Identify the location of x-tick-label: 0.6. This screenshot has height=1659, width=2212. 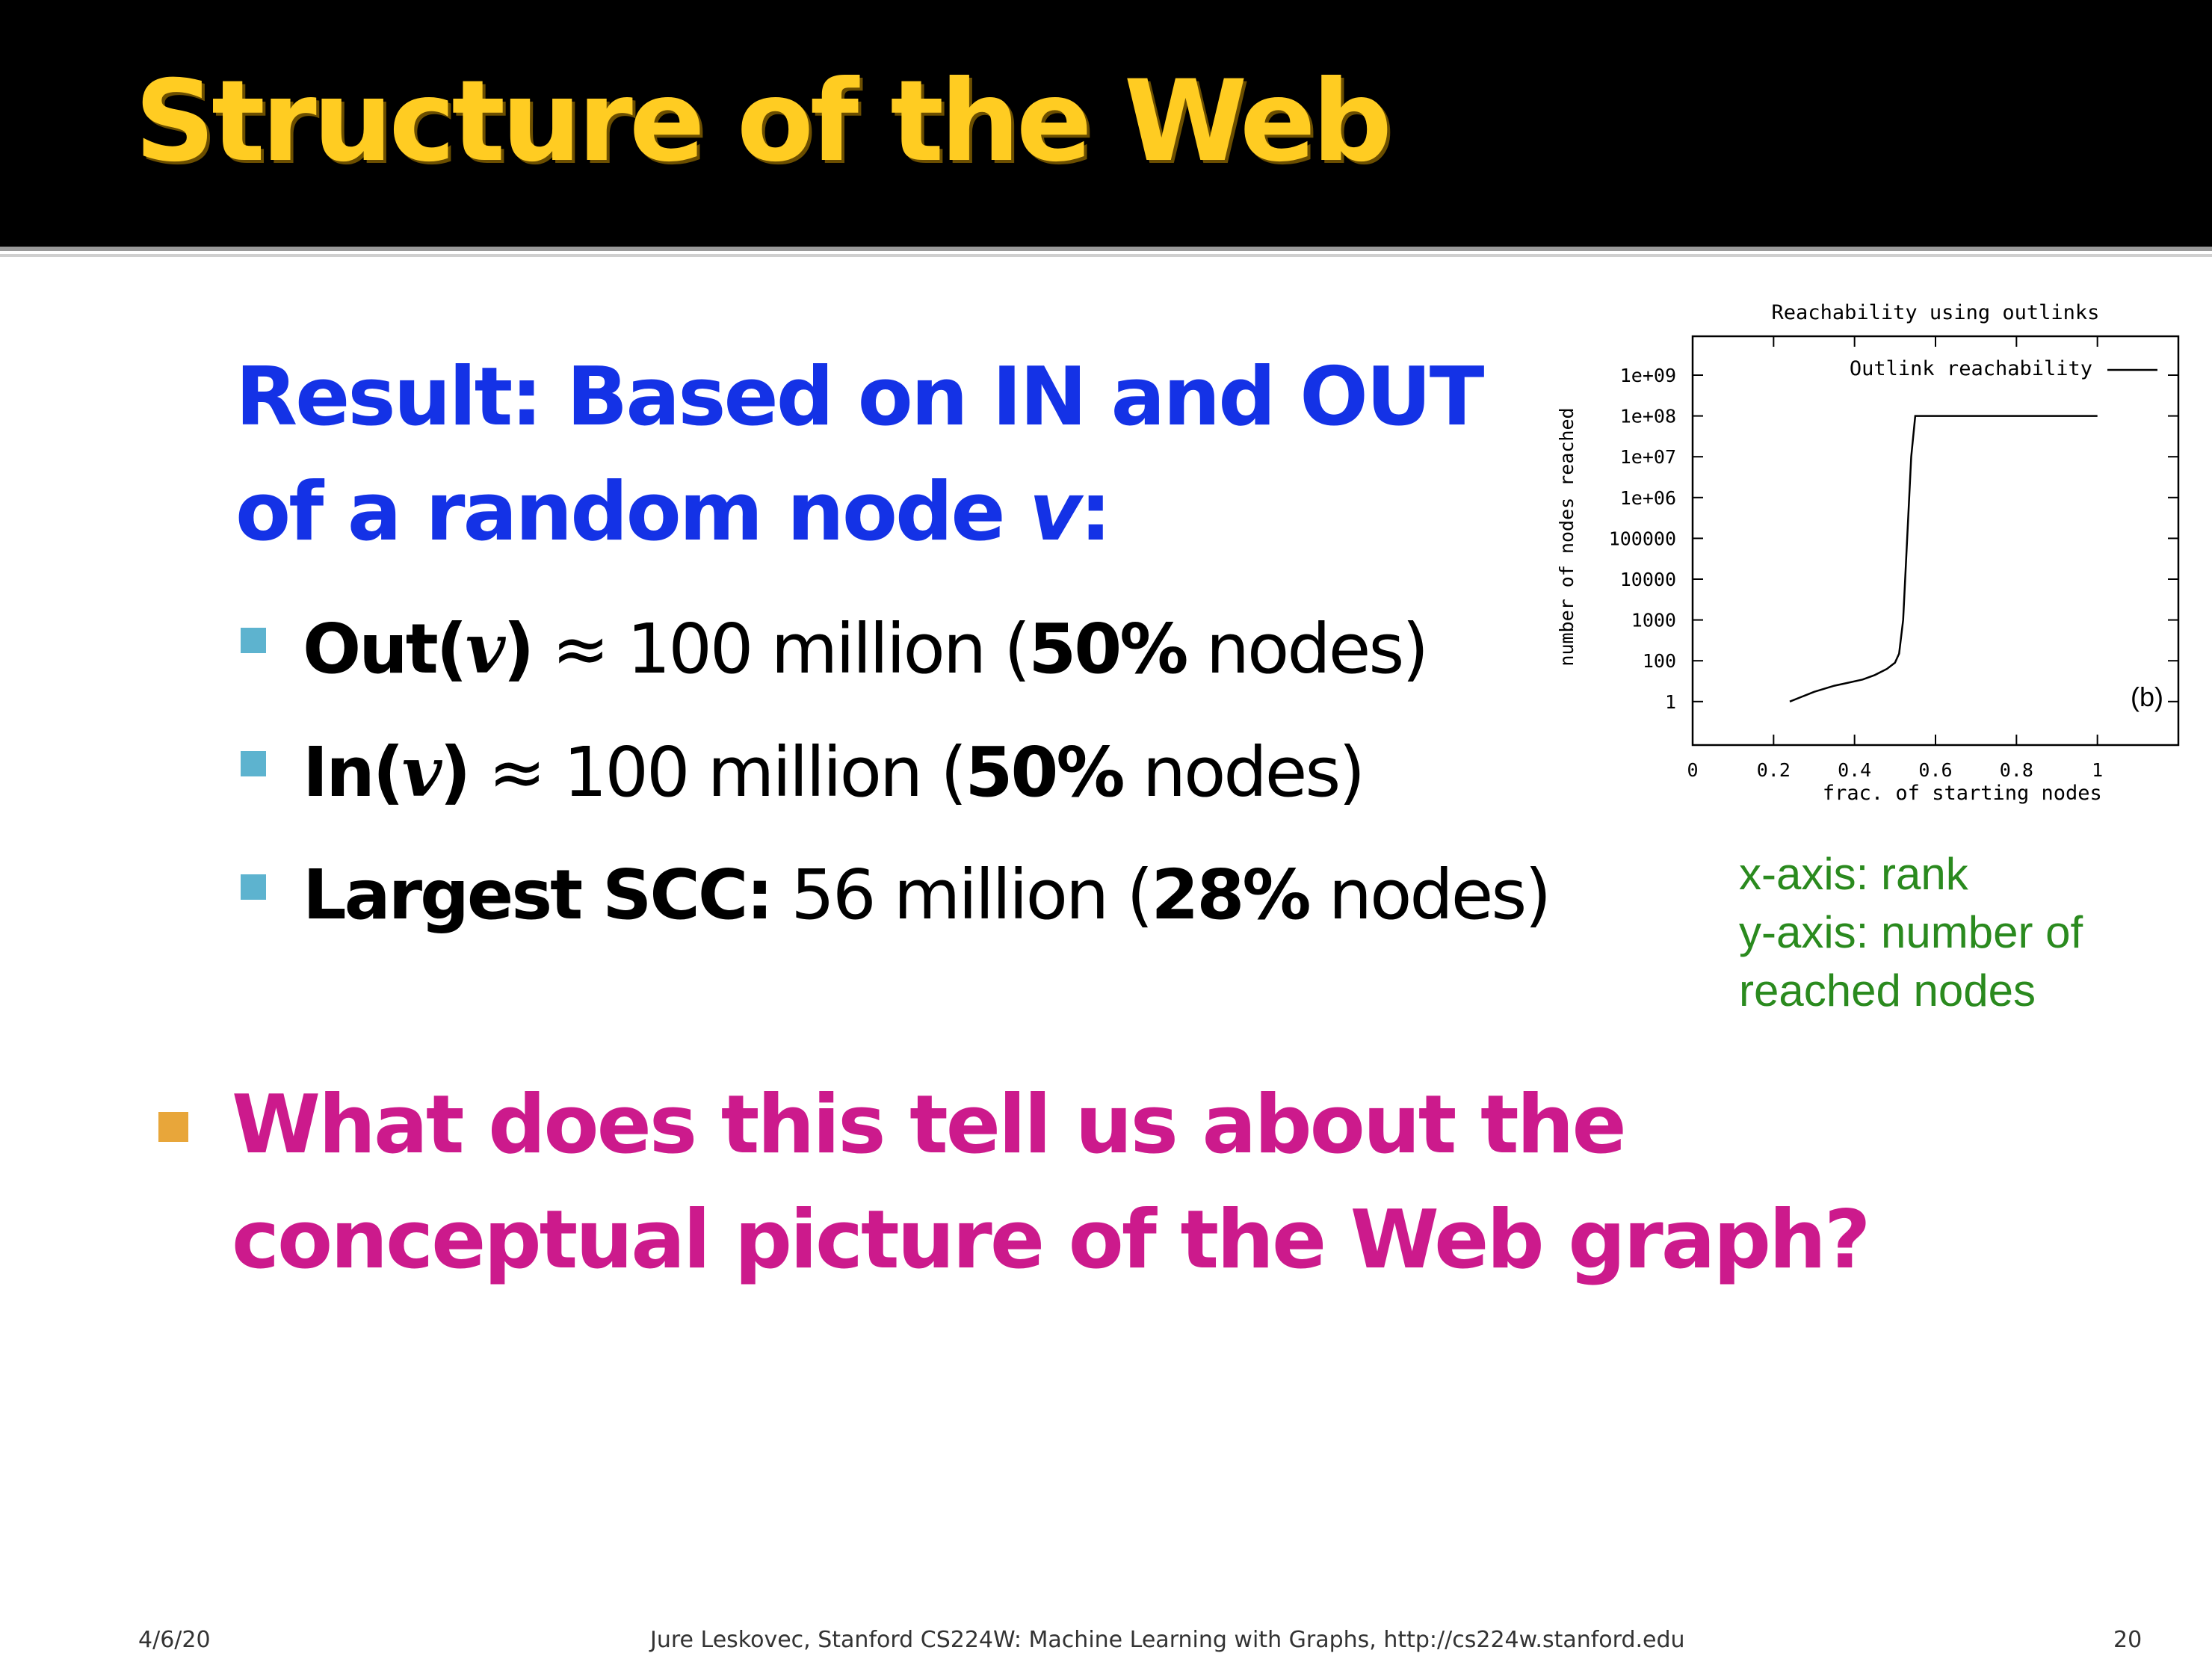
(1935, 770).